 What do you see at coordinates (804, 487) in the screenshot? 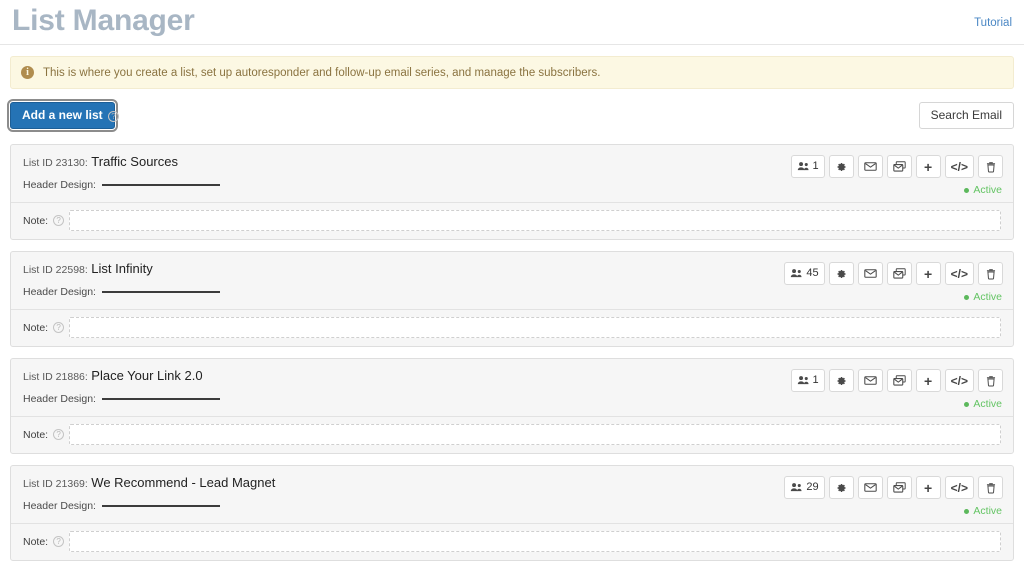
I see `subscribers-button: 29` at bounding box center [804, 487].